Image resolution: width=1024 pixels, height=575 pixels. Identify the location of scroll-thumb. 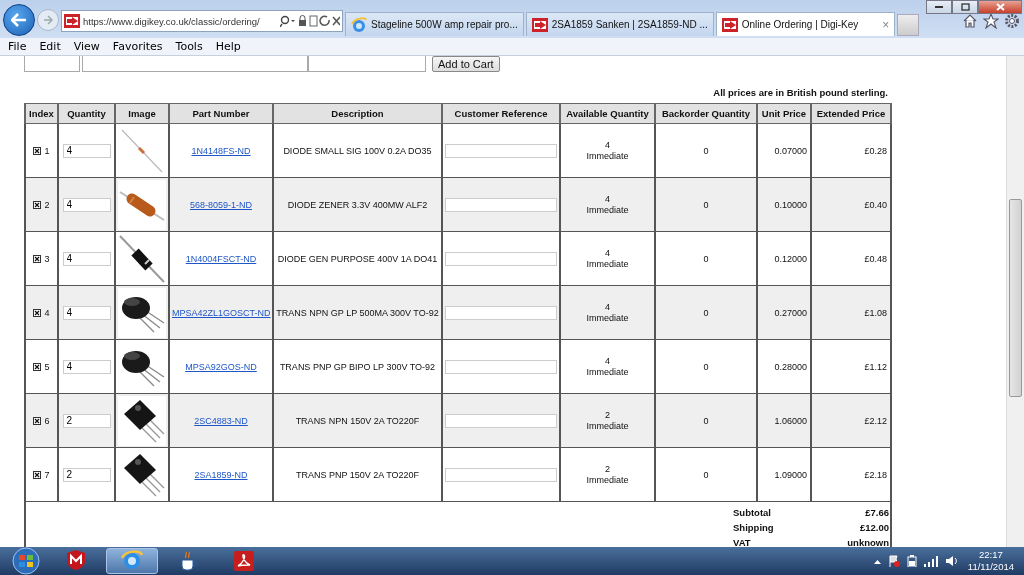
(1015, 298).